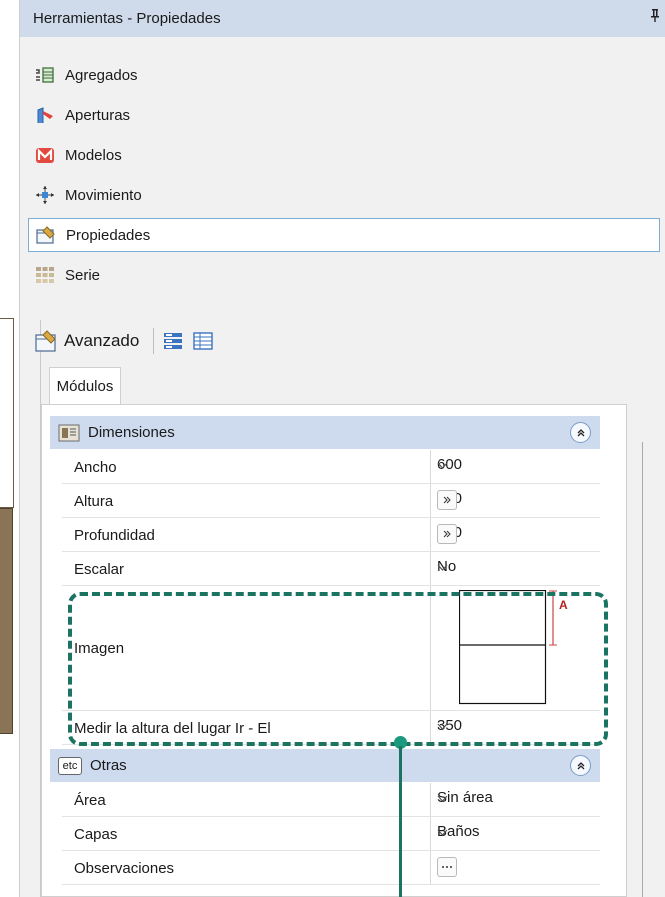  Describe the element at coordinates (103, 195) in the screenshot. I see `tool-label: Movimiento` at that location.